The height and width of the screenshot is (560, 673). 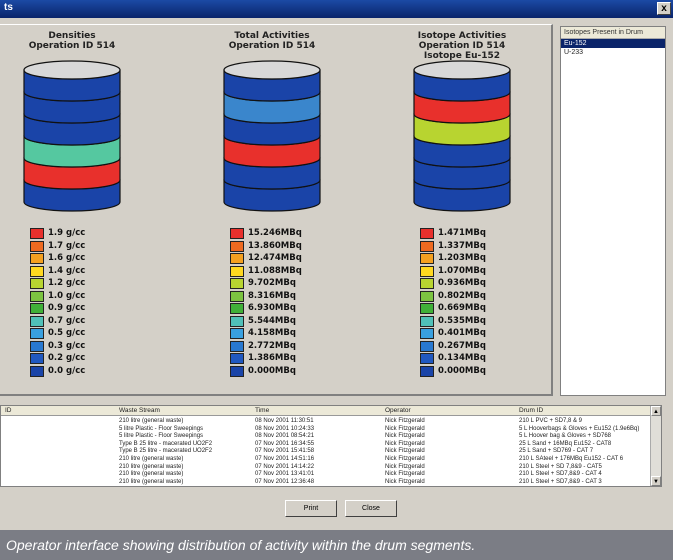 I want to click on table-scrollbar: ▲ ▼, so click(x=655, y=446).